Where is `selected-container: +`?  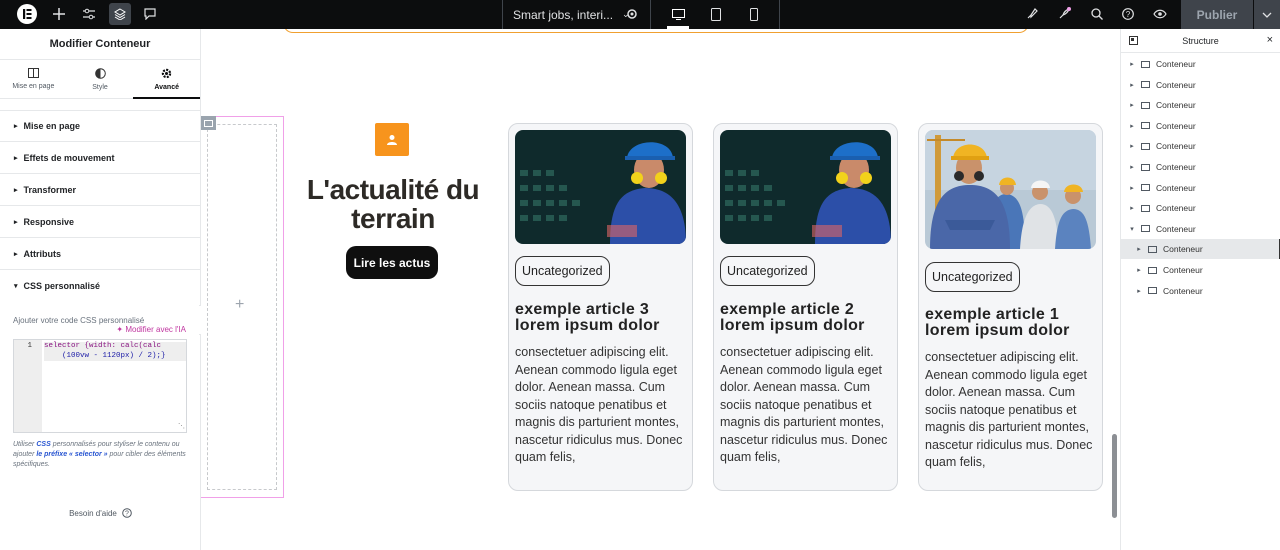 selected-container: + is located at coordinates (242, 307).